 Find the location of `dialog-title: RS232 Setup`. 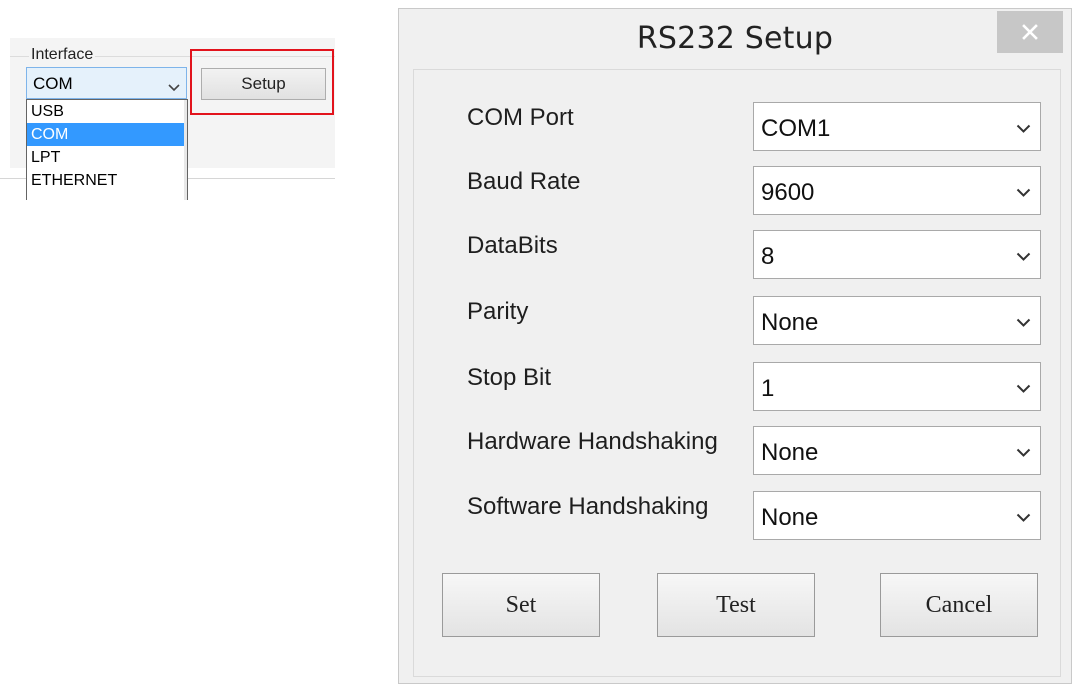

dialog-title: RS232 Setup is located at coordinates (735, 38).